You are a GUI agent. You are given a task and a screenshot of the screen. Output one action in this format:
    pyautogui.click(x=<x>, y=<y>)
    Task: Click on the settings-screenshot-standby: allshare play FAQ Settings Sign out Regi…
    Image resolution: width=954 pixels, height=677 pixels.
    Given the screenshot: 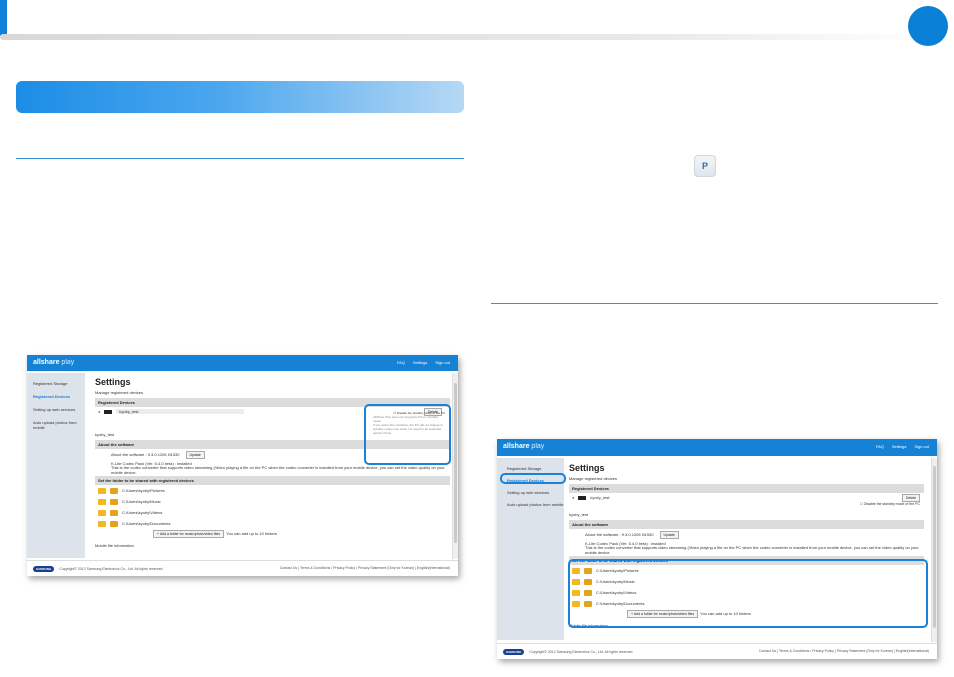 What is the action you would take?
    pyautogui.click(x=242, y=465)
    